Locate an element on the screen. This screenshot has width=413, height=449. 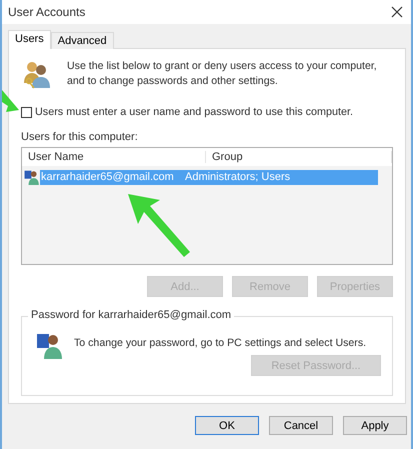
checkbox-label: Users must enter a user name and password to use this computer. is located at coordinates (194, 112).